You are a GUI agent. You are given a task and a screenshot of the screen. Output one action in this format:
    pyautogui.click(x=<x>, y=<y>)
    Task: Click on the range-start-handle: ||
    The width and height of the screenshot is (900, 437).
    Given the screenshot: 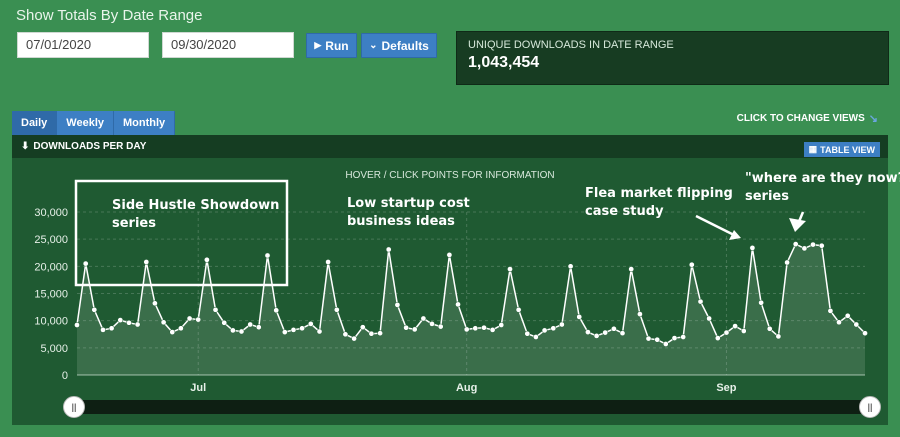 What is the action you would take?
    pyautogui.click(x=74, y=407)
    